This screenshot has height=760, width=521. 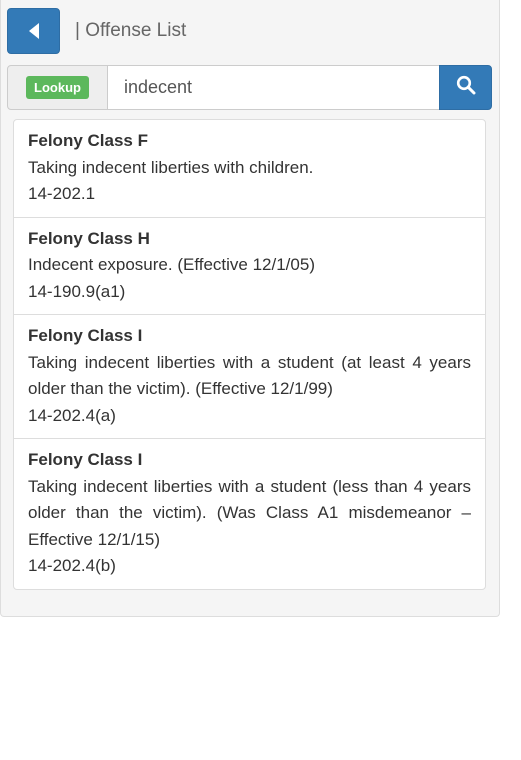 I want to click on offense-class: Felony Class H, so click(x=89, y=238).